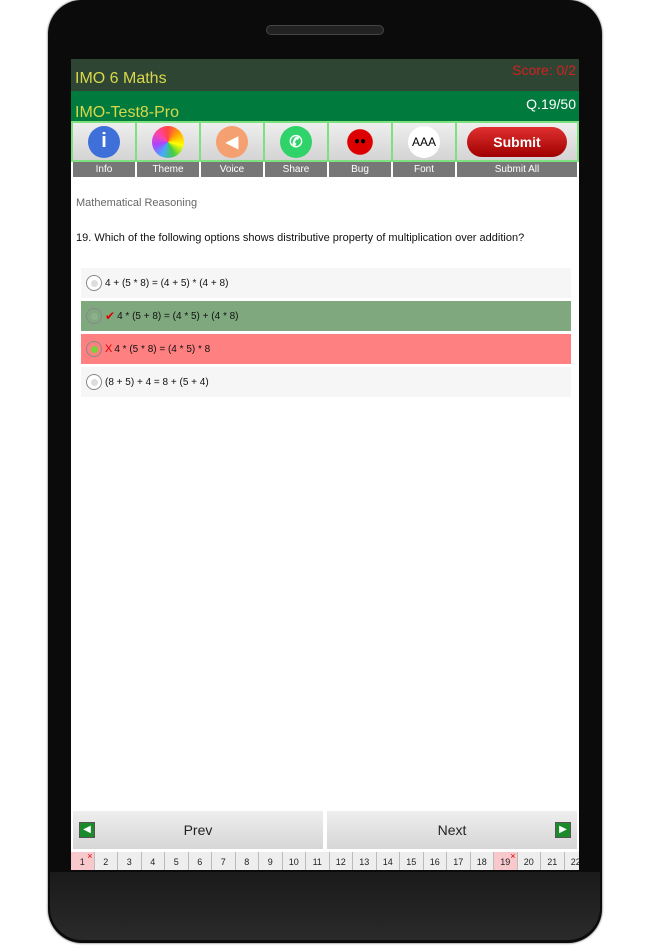  I want to click on question-number-7: 7, so click(224, 861).